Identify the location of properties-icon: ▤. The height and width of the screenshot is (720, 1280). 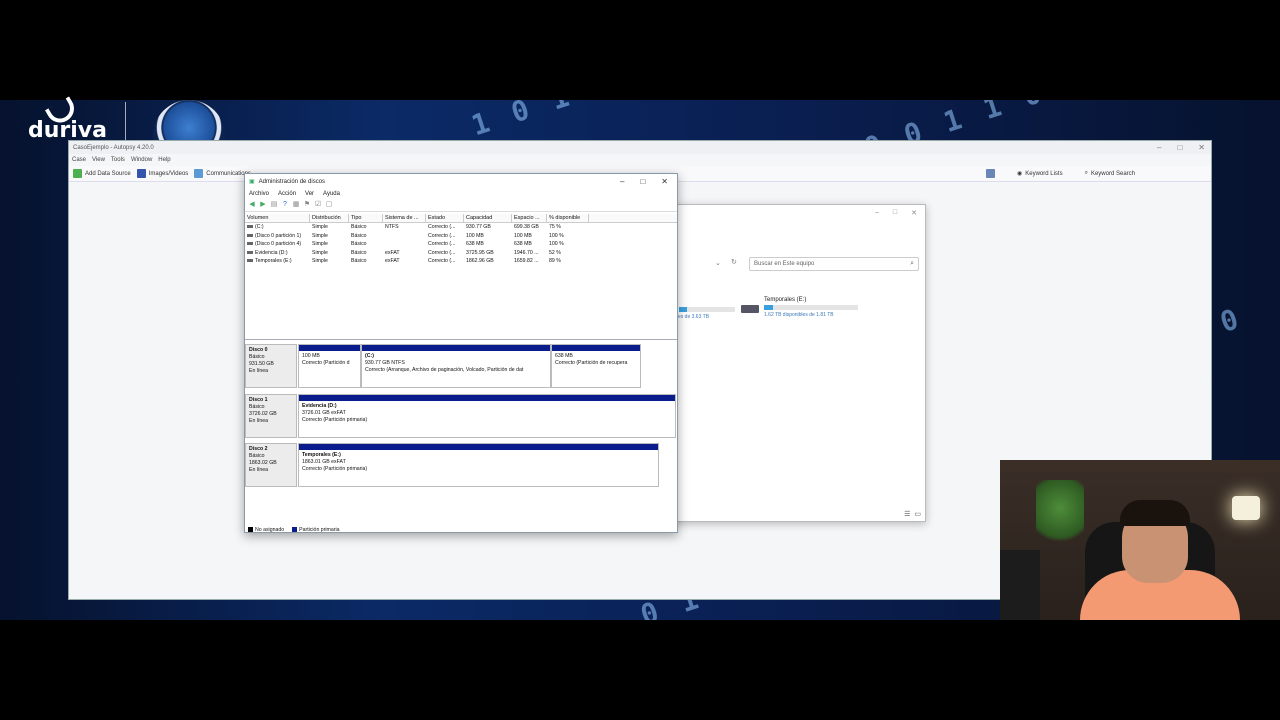
(274, 205).